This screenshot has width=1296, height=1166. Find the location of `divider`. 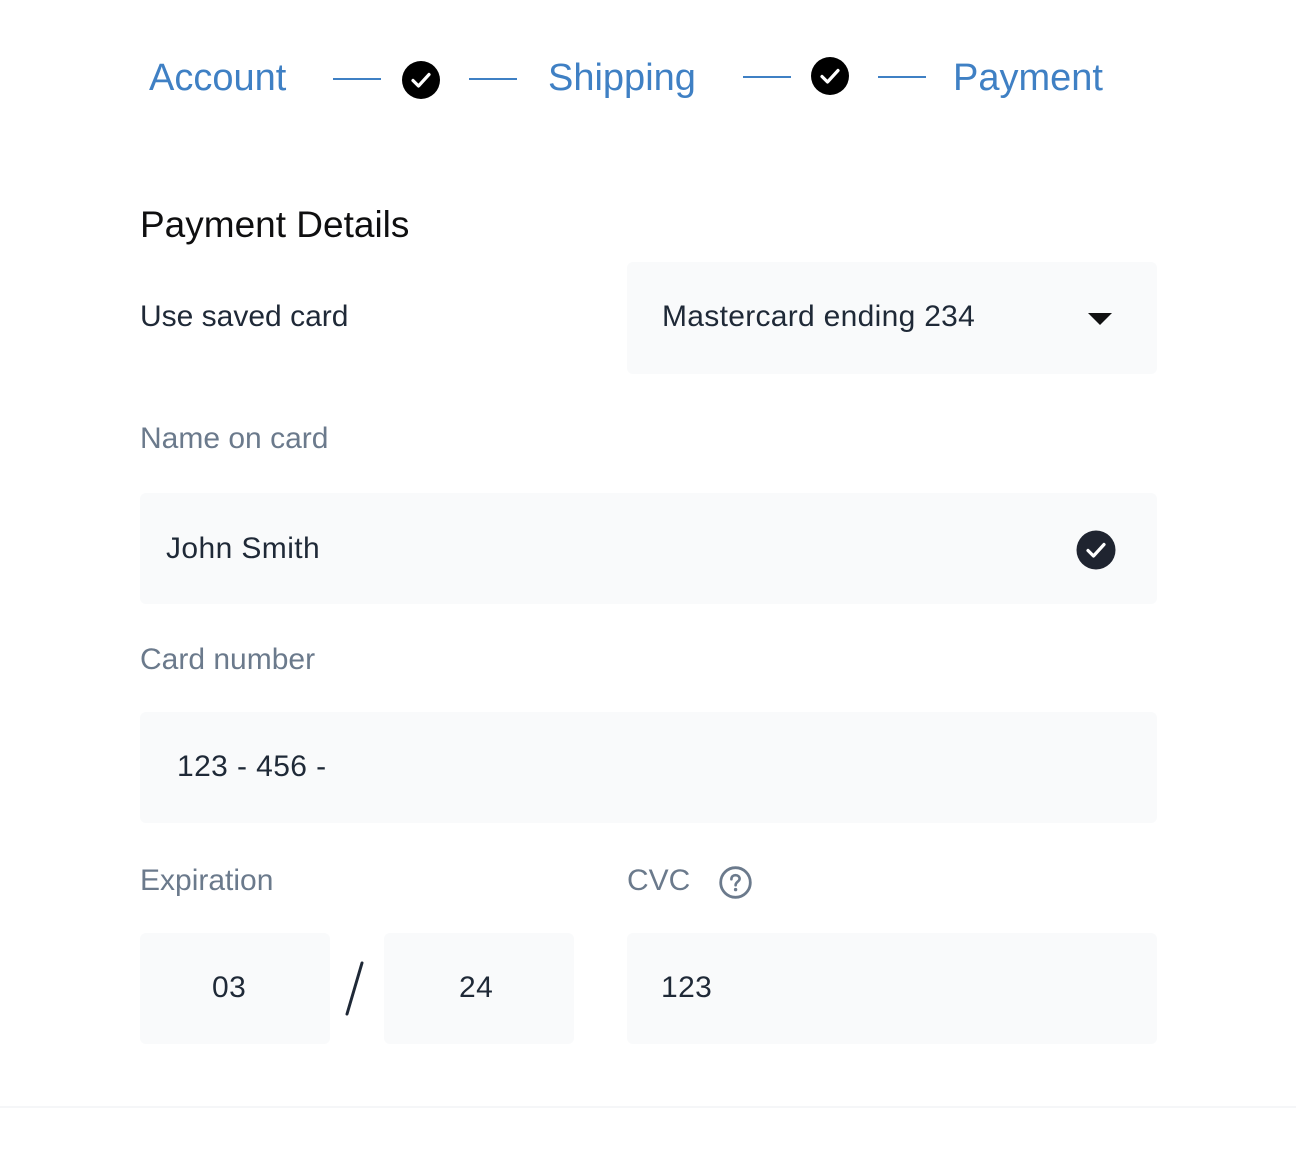

divider is located at coordinates (648, 1107).